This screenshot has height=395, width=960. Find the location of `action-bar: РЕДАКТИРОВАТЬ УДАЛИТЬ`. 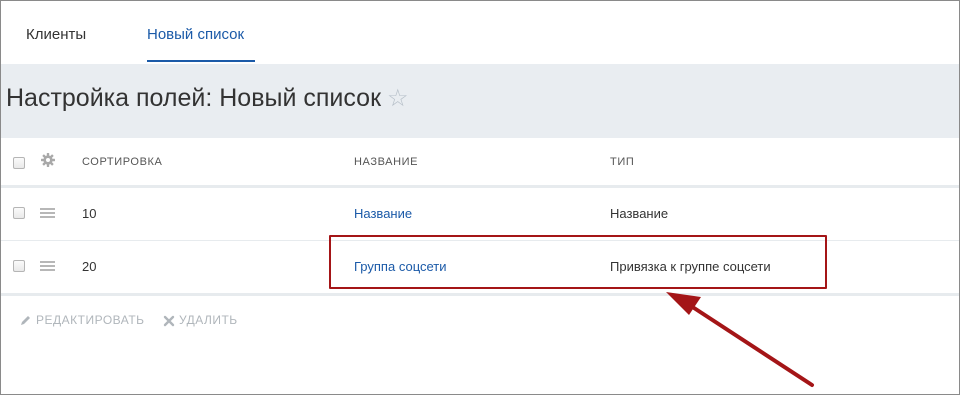

action-bar: РЕДАКТИРОВАТЬ УДАЛИТЬ is located at coordinates (480, 323).